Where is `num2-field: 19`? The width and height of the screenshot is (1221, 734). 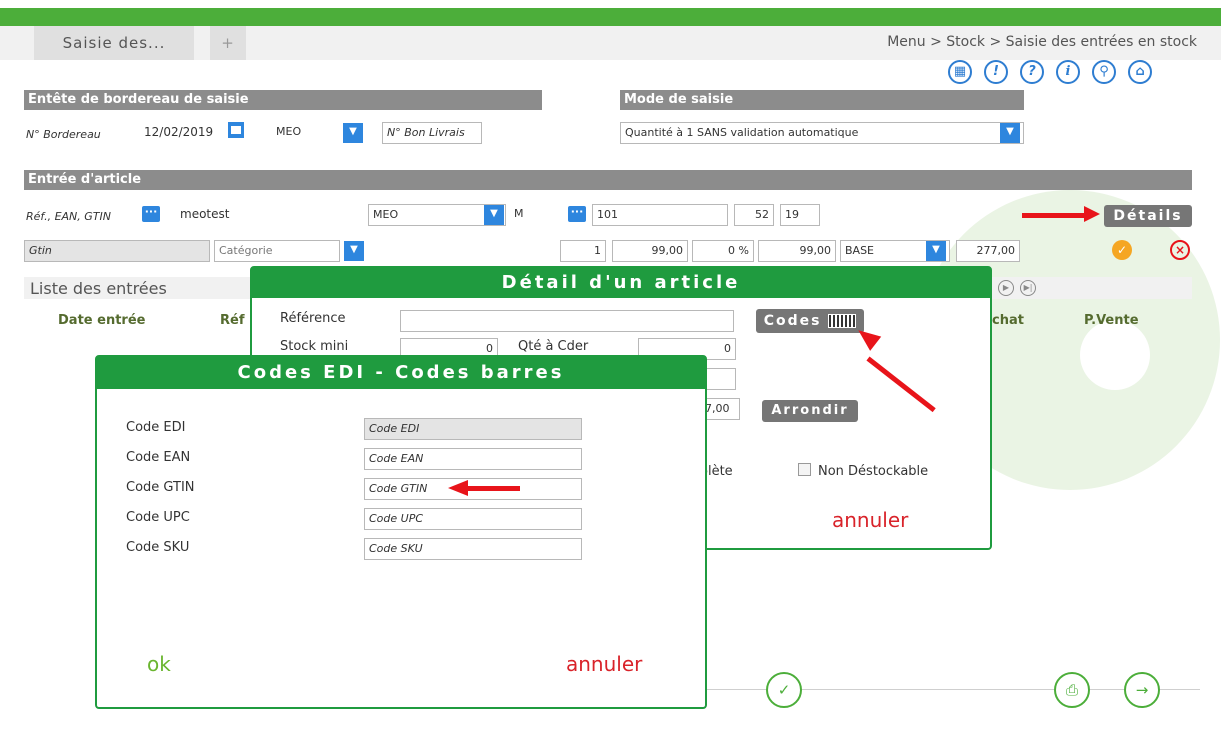 num2-field: 19 is located at coordinates (800, 215).